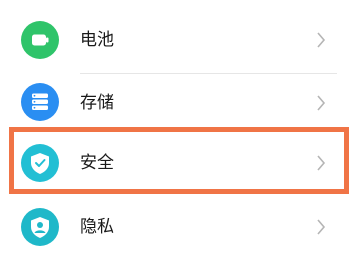 This screenshot has height=257, width=359. Describe the element at coordinates (97, 163) in the screenshot. I see `settings-item-label: 安全` at that location.